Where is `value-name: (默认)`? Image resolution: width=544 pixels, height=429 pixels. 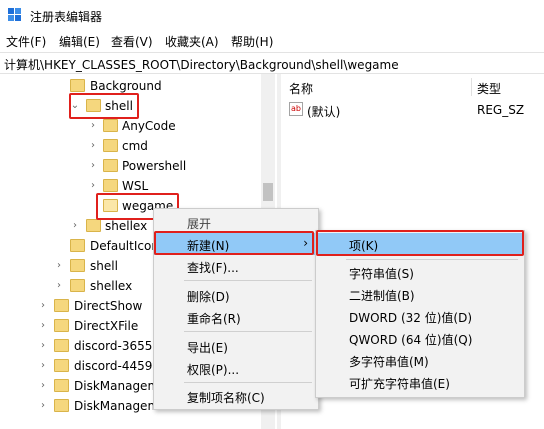 value-name: (默认) is located at coordinates (323, 111).